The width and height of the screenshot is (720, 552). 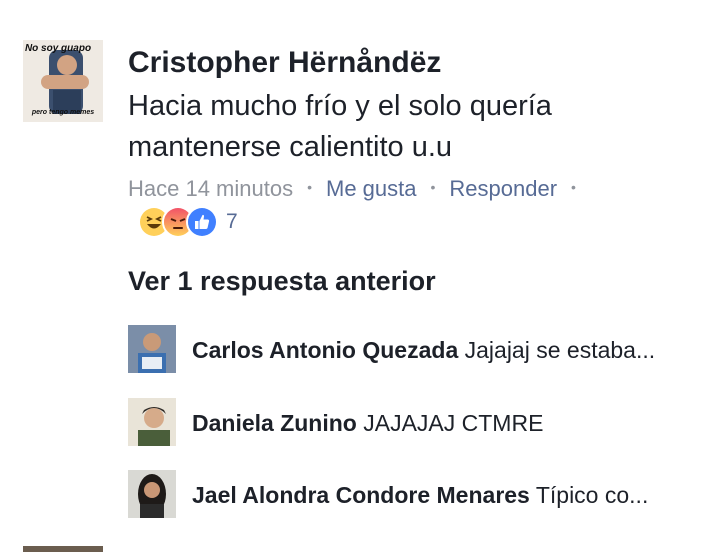 I want to click on reply-line: Daniela Zunino JAJAJAJ CTMRE, so click(x=367, y=423).